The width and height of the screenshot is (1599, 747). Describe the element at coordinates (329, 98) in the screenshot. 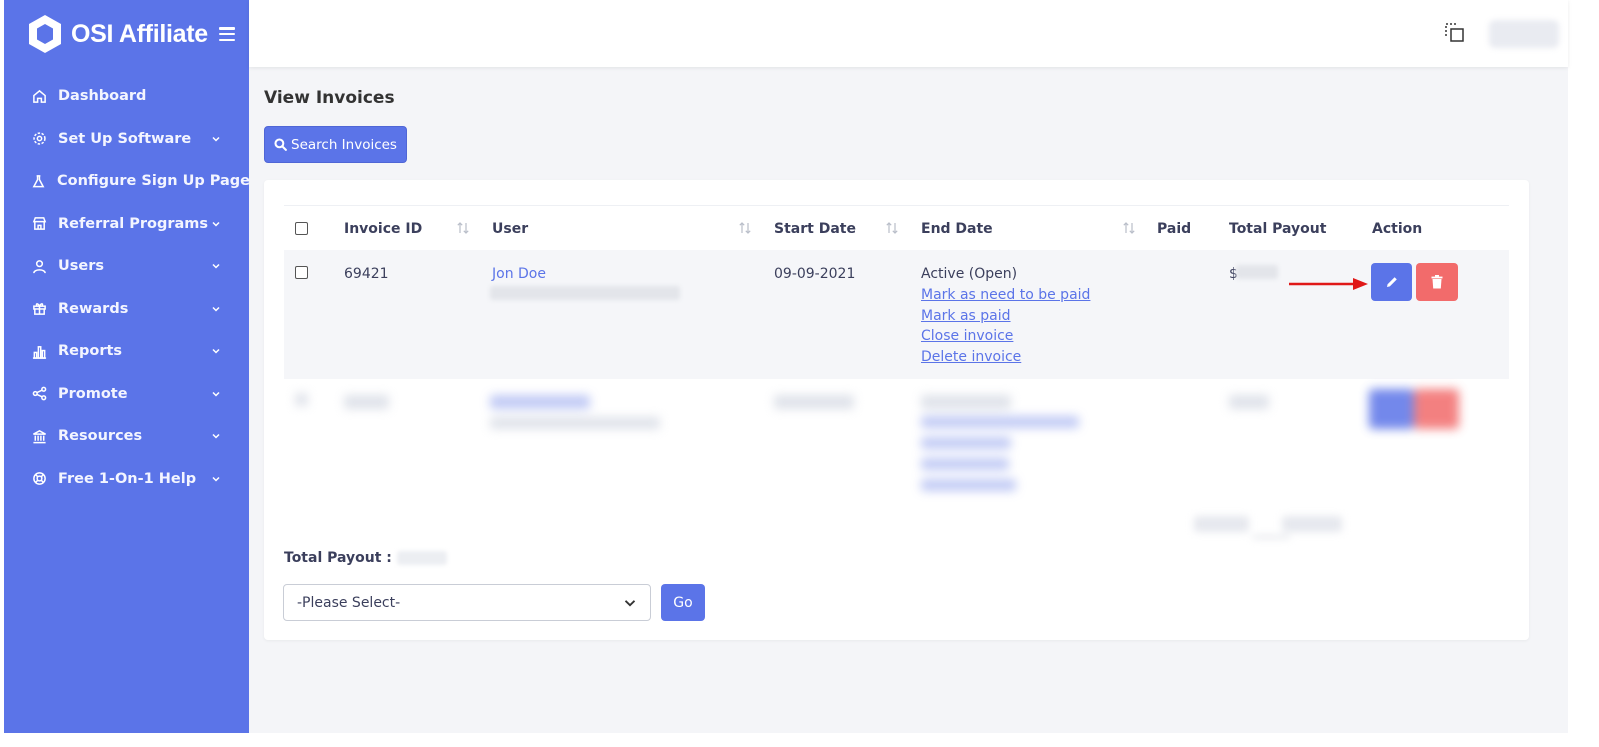

I see `page-title: View Invoices` at that location.